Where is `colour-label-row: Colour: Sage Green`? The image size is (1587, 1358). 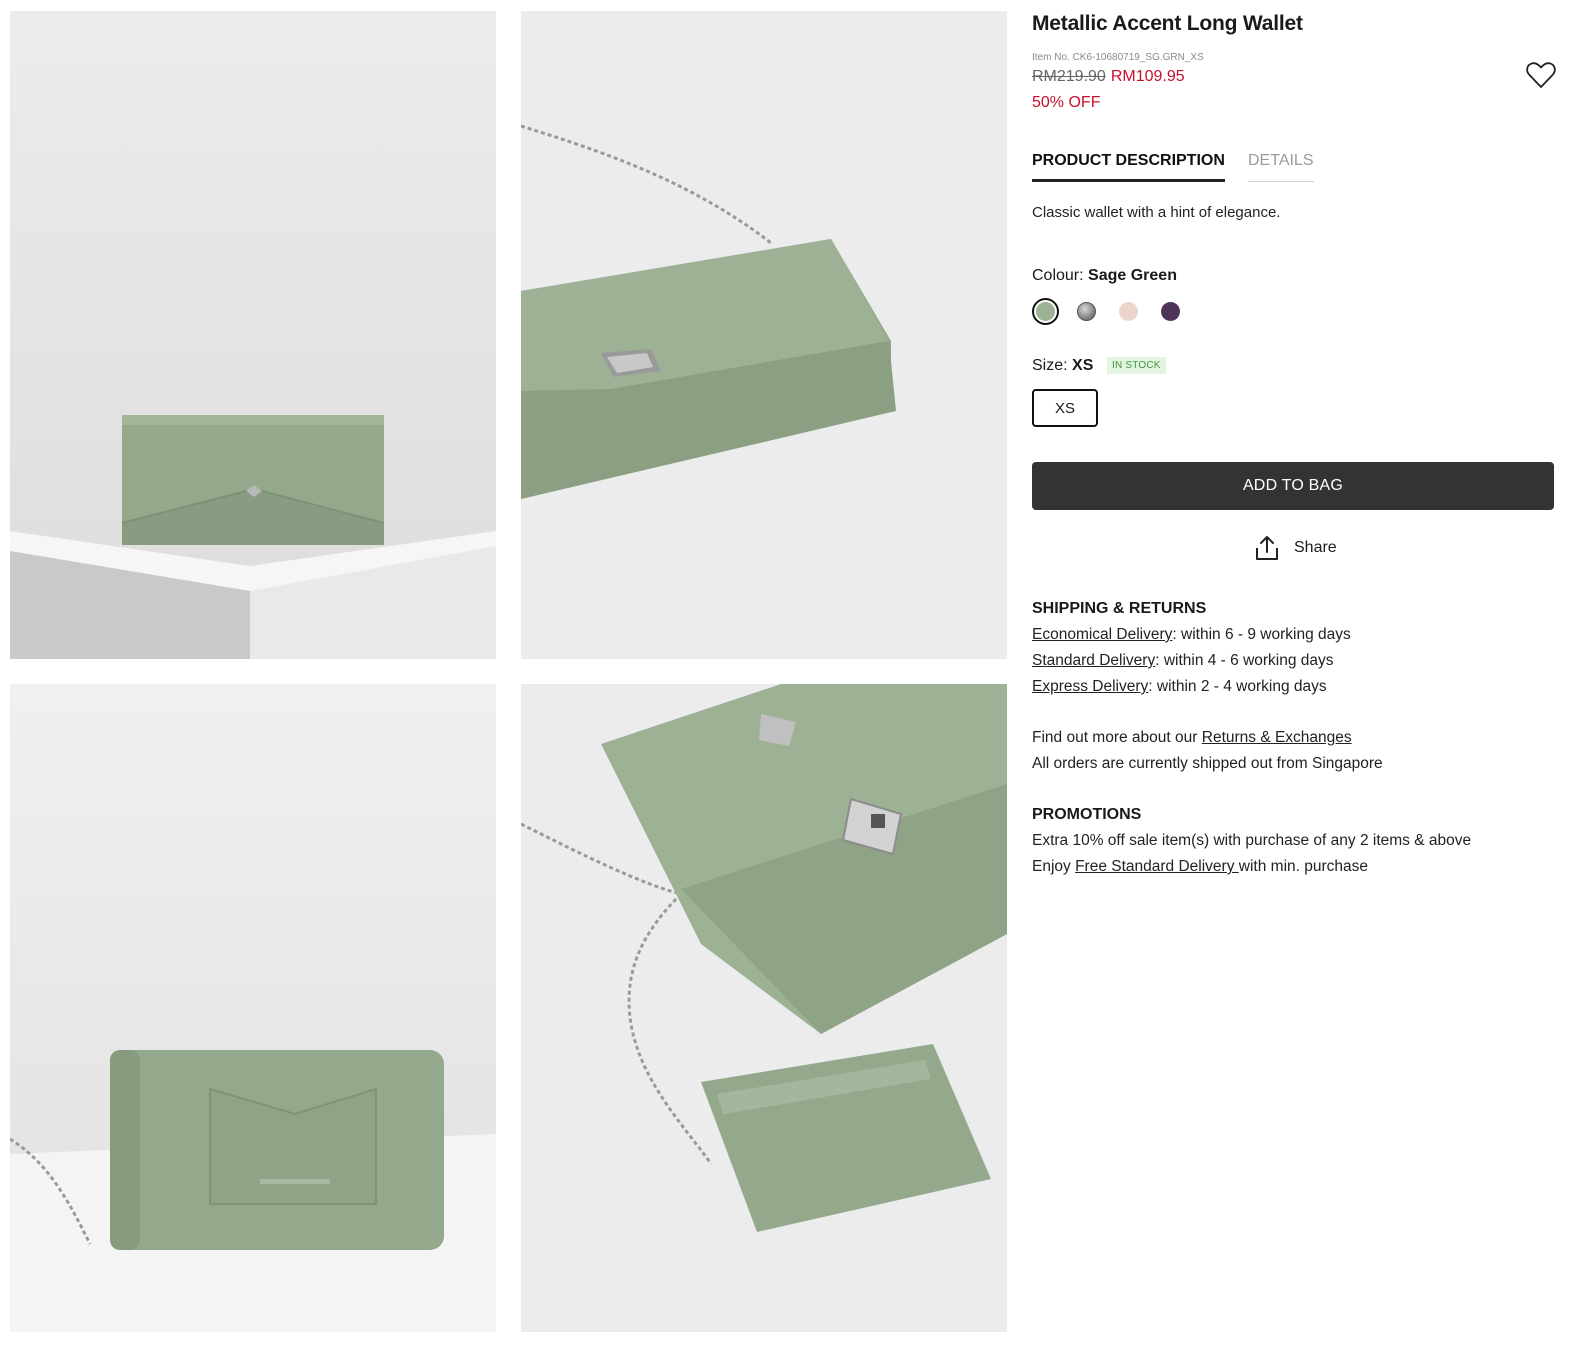 colour-label-row: Colour: Sage Green is located at coordinates (1104, 276).